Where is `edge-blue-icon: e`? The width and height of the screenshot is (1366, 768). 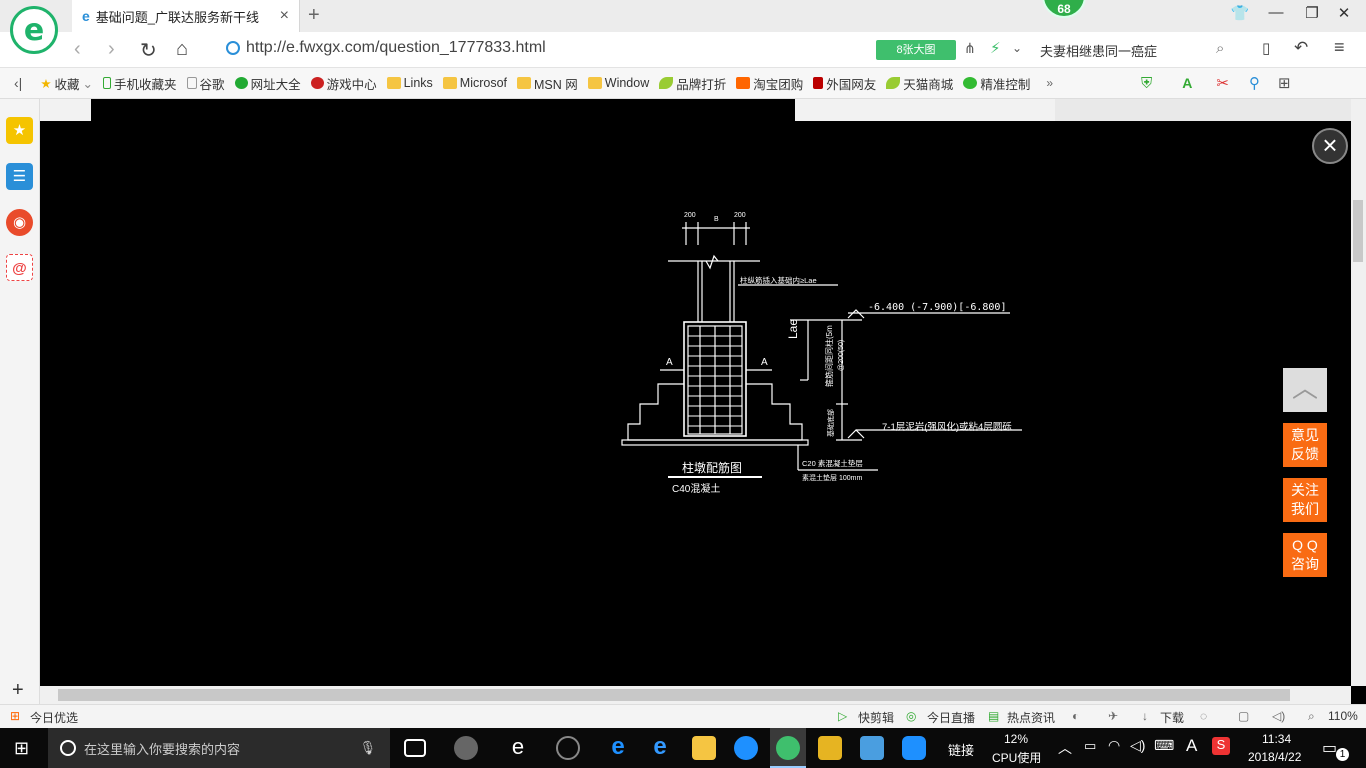
edge-blue-icon: e is located at coordinates (618, 747).